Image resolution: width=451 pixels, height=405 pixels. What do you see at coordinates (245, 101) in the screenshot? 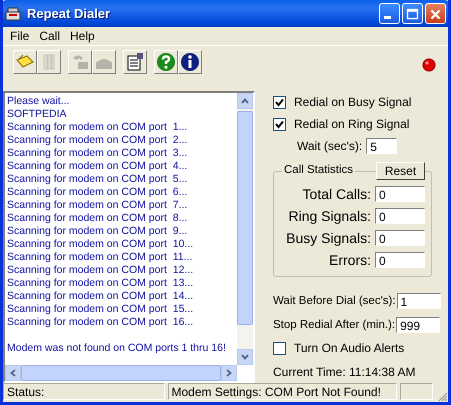
I see `chevron-up-icon` at bounding box center [245, 101].